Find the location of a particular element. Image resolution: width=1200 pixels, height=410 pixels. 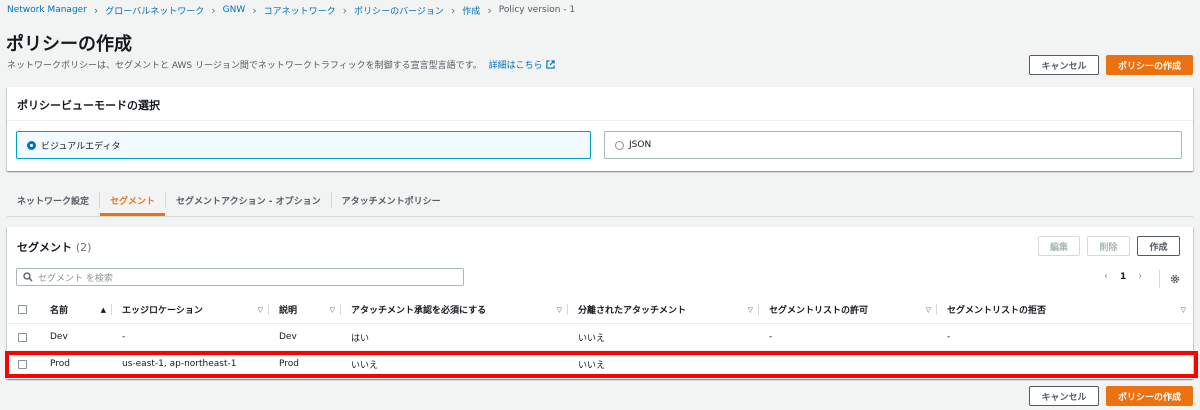

tab-segment-actions: セグメントアクション - オプション is located at coordinates (248, 200).